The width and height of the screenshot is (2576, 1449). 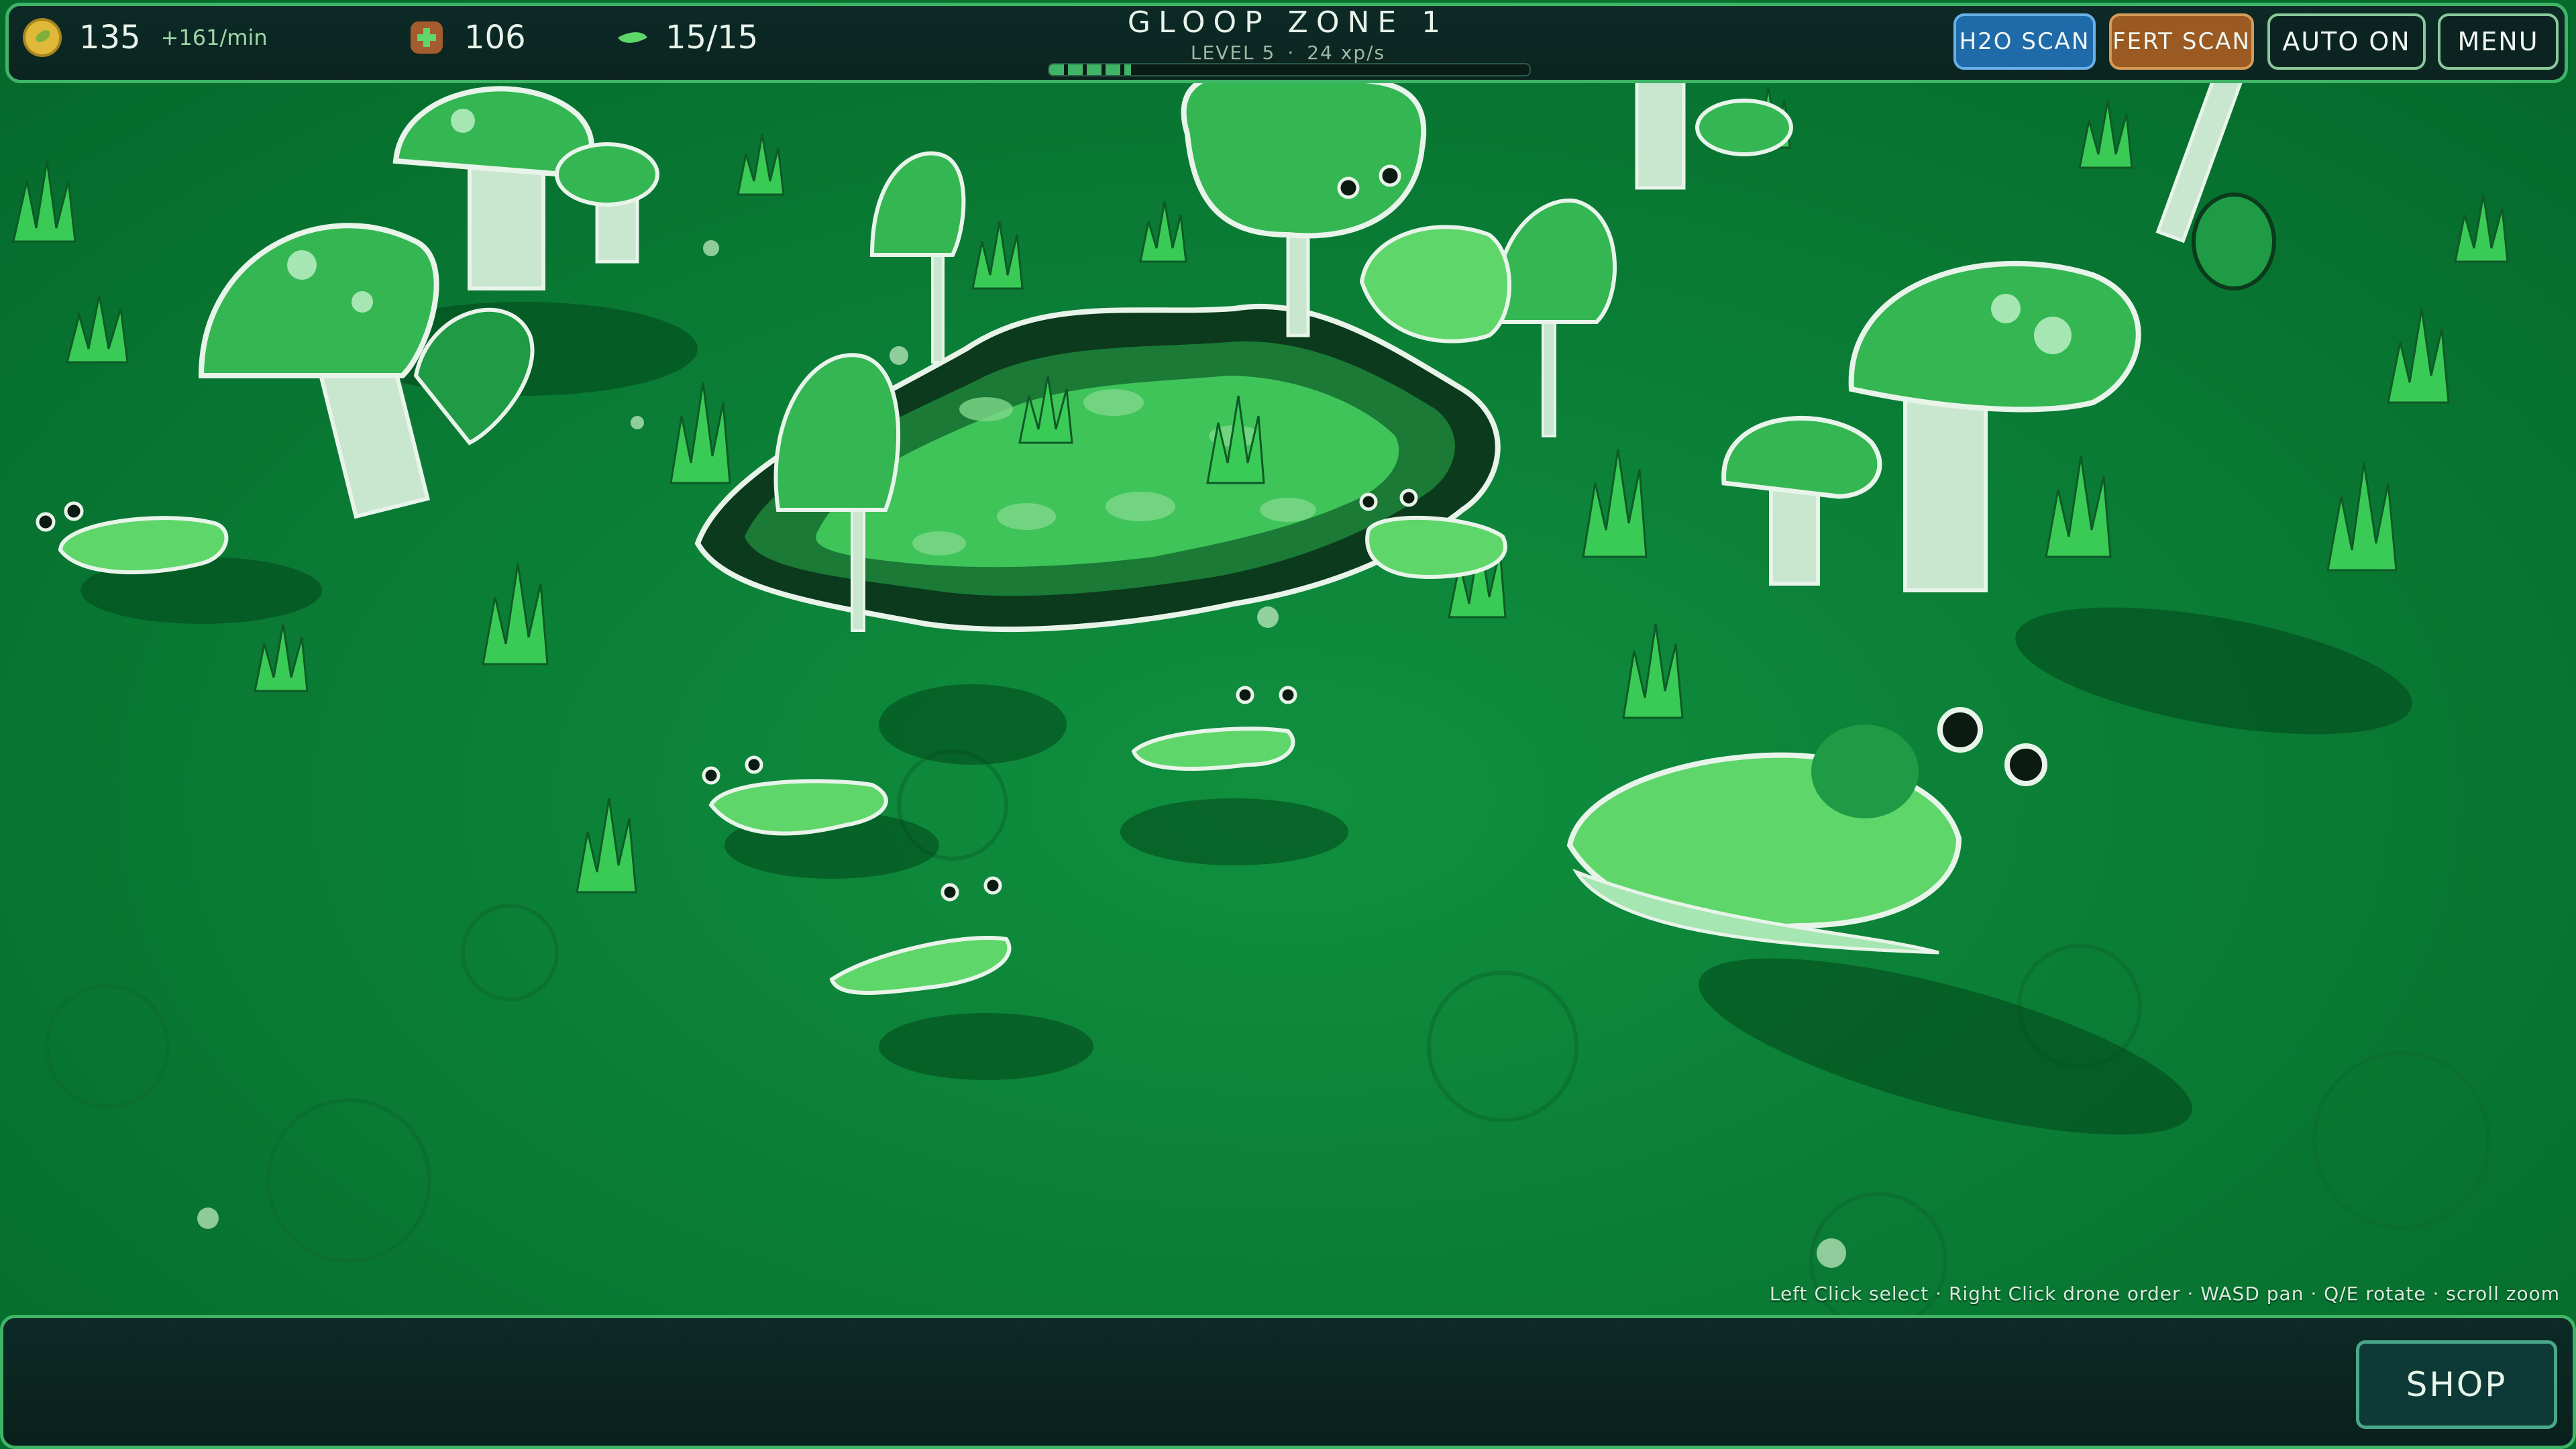 What do you see at coordinates (145, 37) in the screenshot?
I see `gold-resource: 135 +161/min` at bounding box center [145, 37].